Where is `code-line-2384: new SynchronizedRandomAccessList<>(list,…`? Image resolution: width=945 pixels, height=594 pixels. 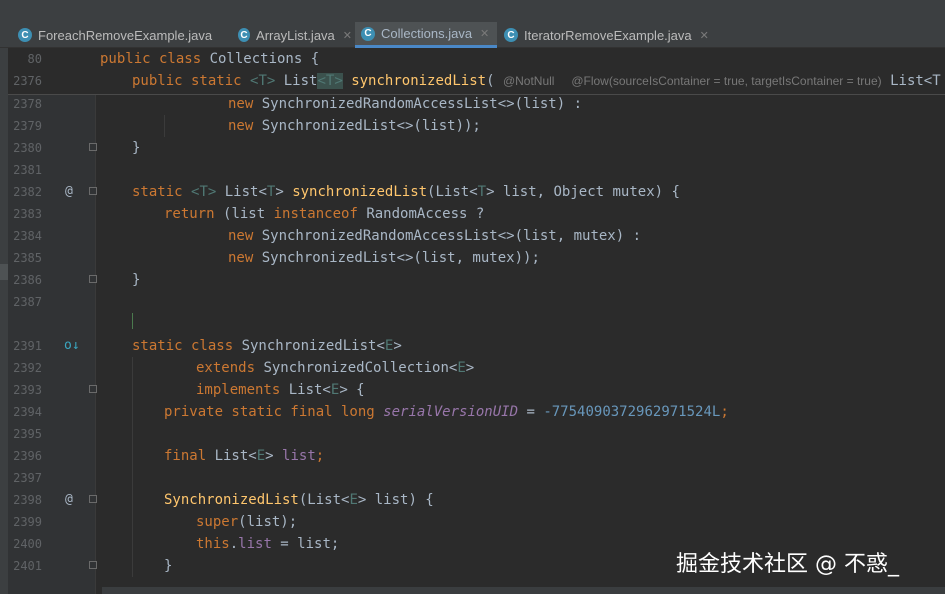
code-line-2384: new SynchronizedRandomAccessList<>(list,… is located at coordinates (434, 236).